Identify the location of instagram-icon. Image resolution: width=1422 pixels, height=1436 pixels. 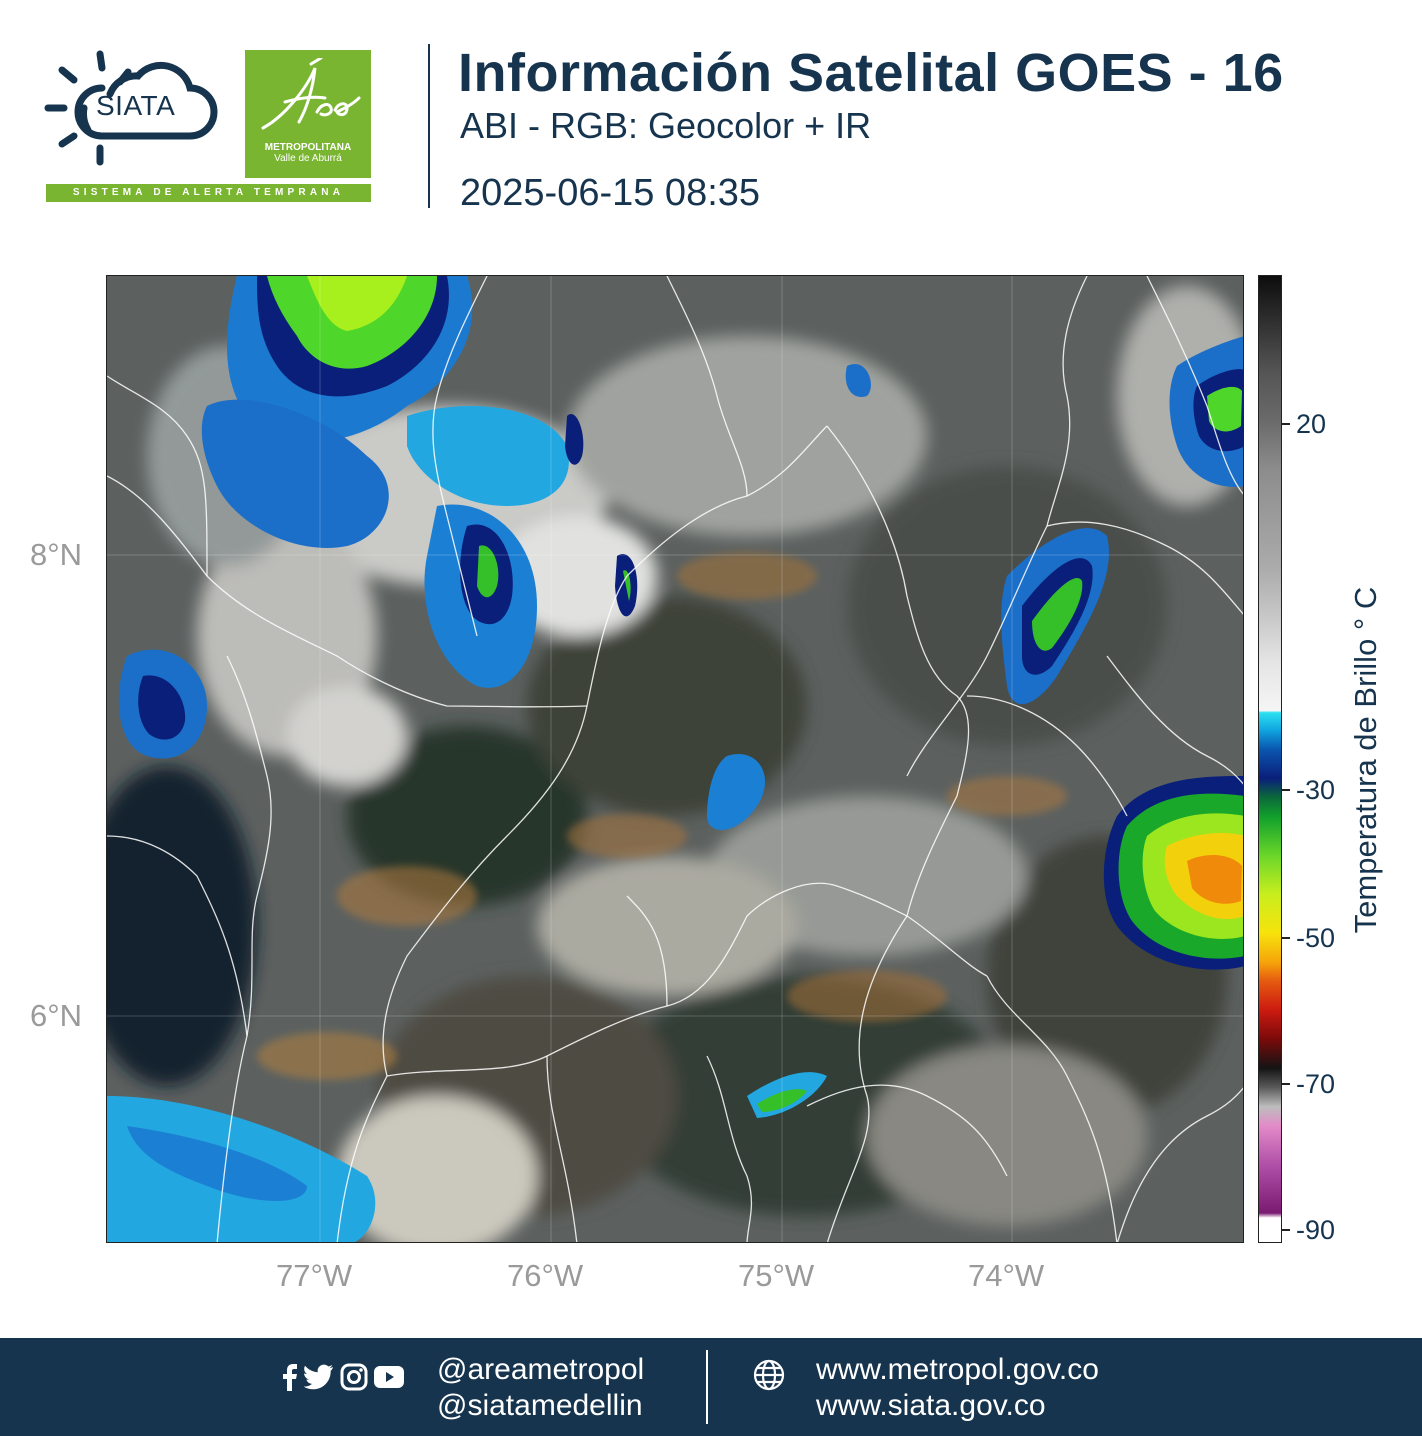
(354, 1377).